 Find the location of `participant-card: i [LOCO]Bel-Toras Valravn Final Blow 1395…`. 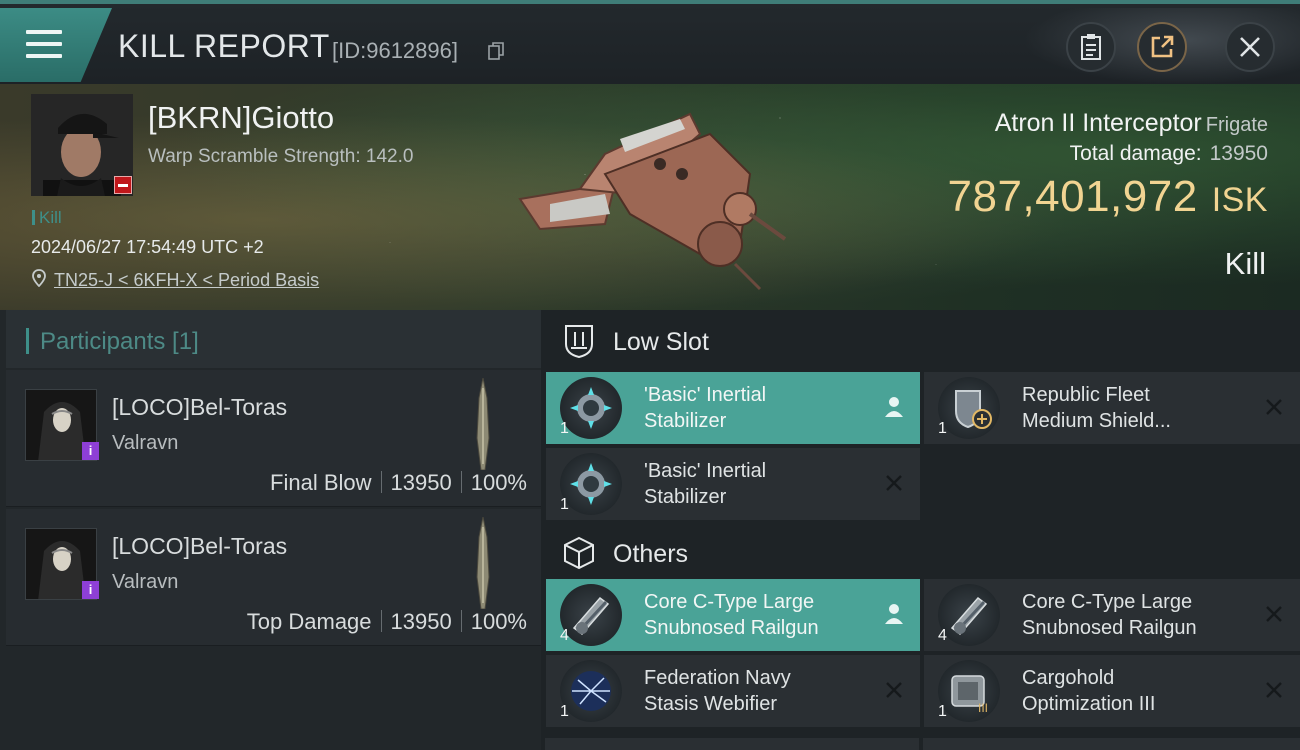

participant-card: i [LOCO]Bel-Toras Valravn Final Blow 1395… is located at coordinates (273, 438).